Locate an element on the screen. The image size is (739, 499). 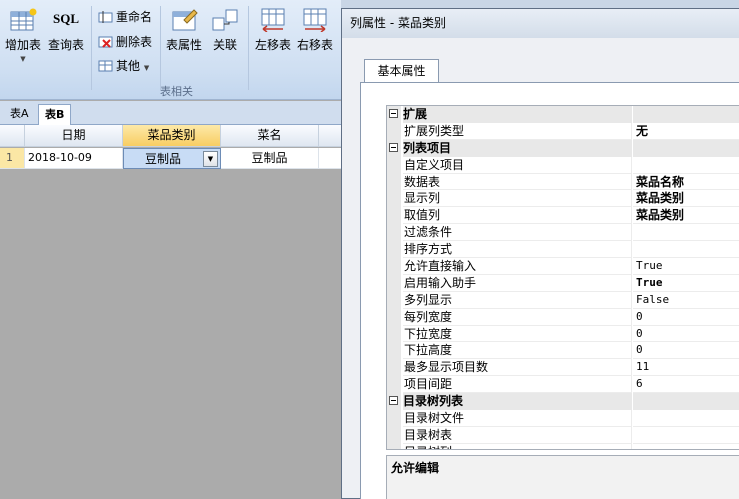
property-row: 自定义项目 is located at coordinates (563, 165).